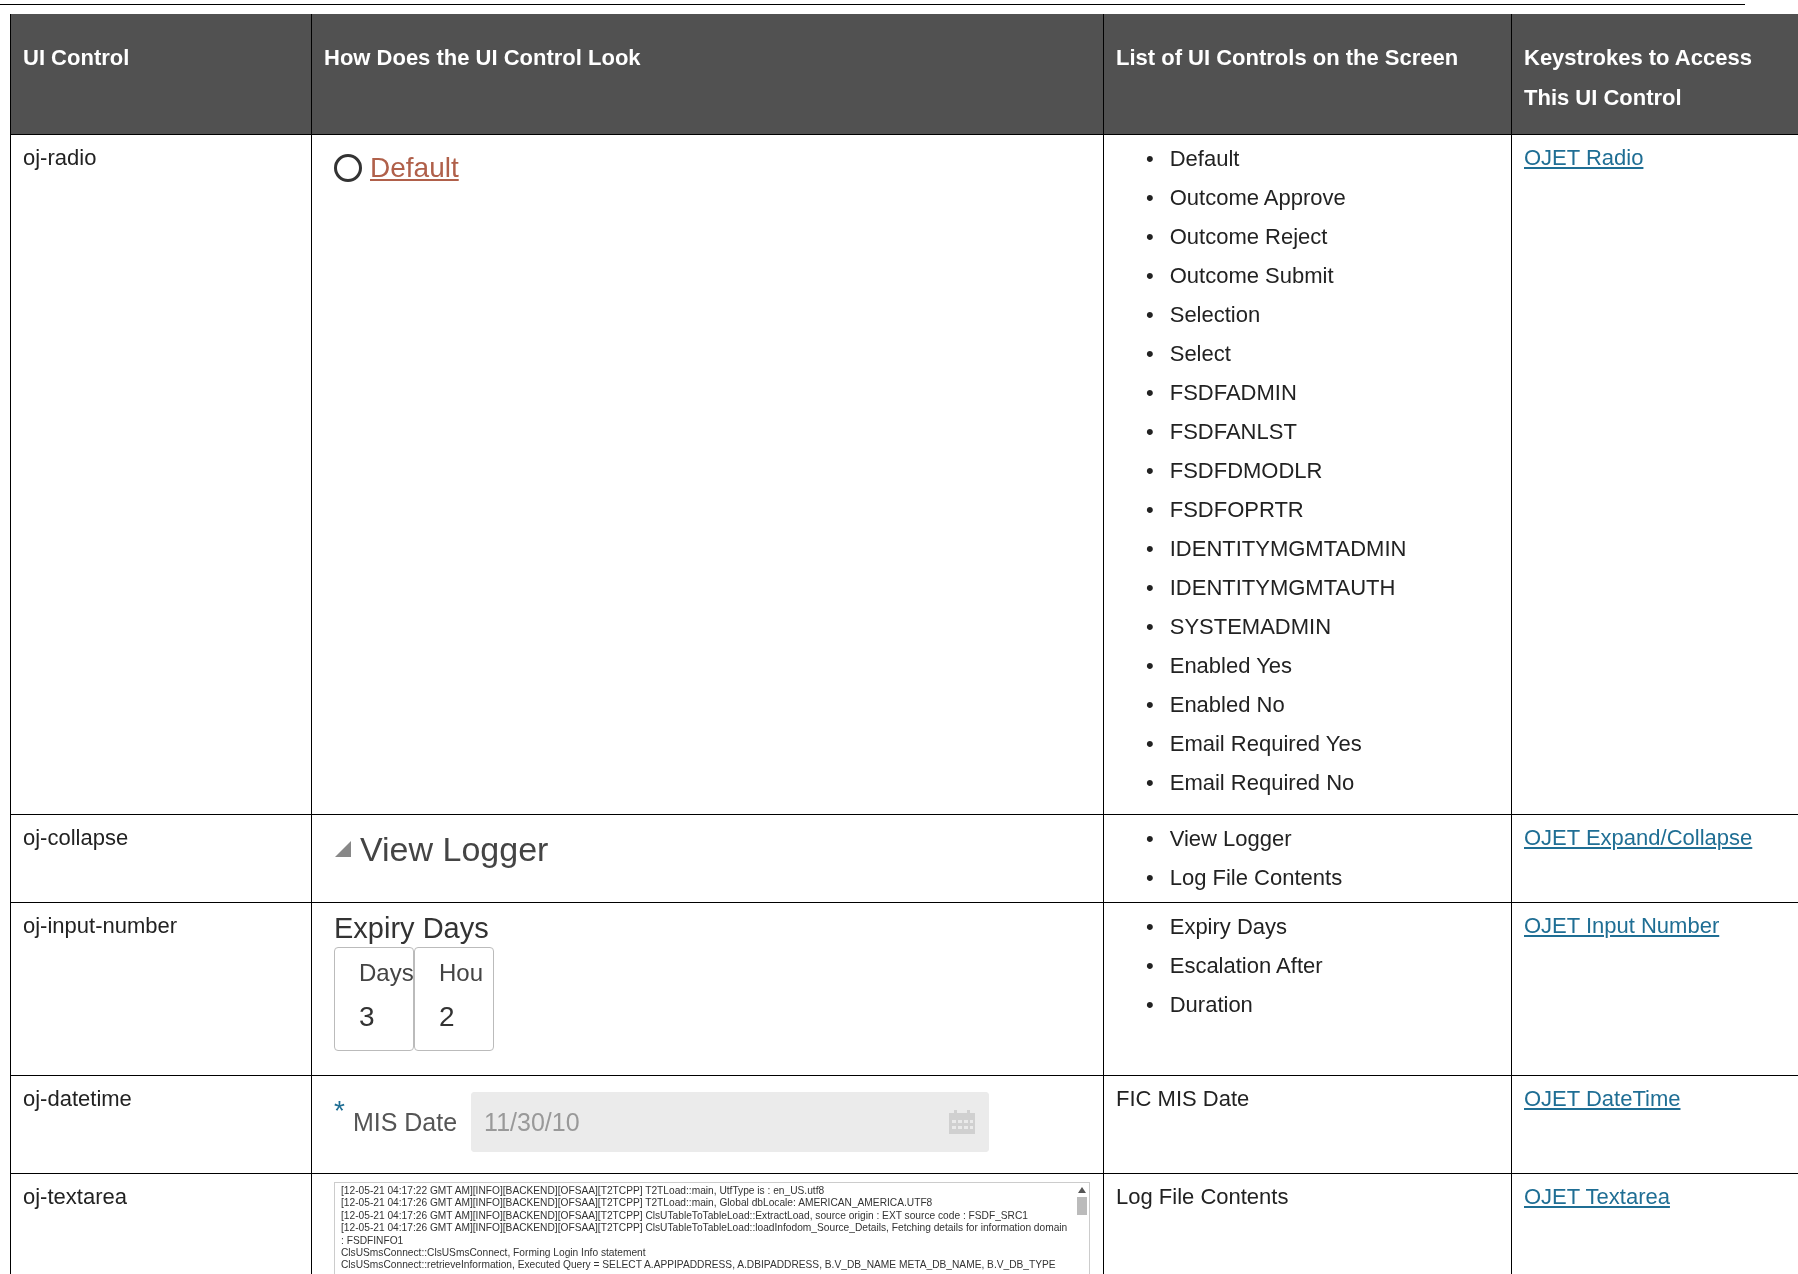  Describe the element at coordinates (707, 74) in the screenshot. I see `column-header: How Does the UI Control Look` at that location.